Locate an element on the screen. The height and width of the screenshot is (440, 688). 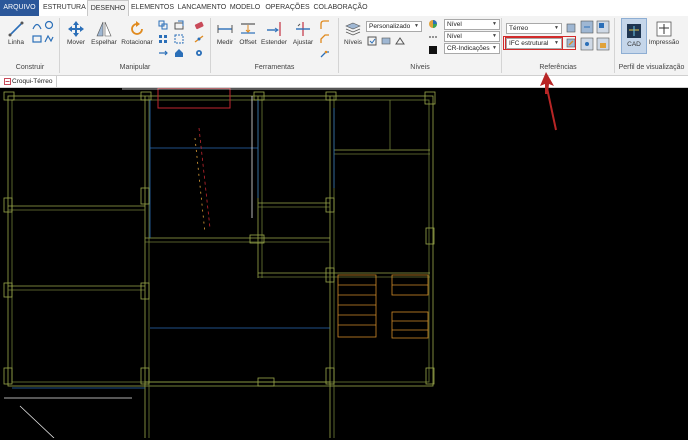
offset-icon is located at coordinates (248, 28).